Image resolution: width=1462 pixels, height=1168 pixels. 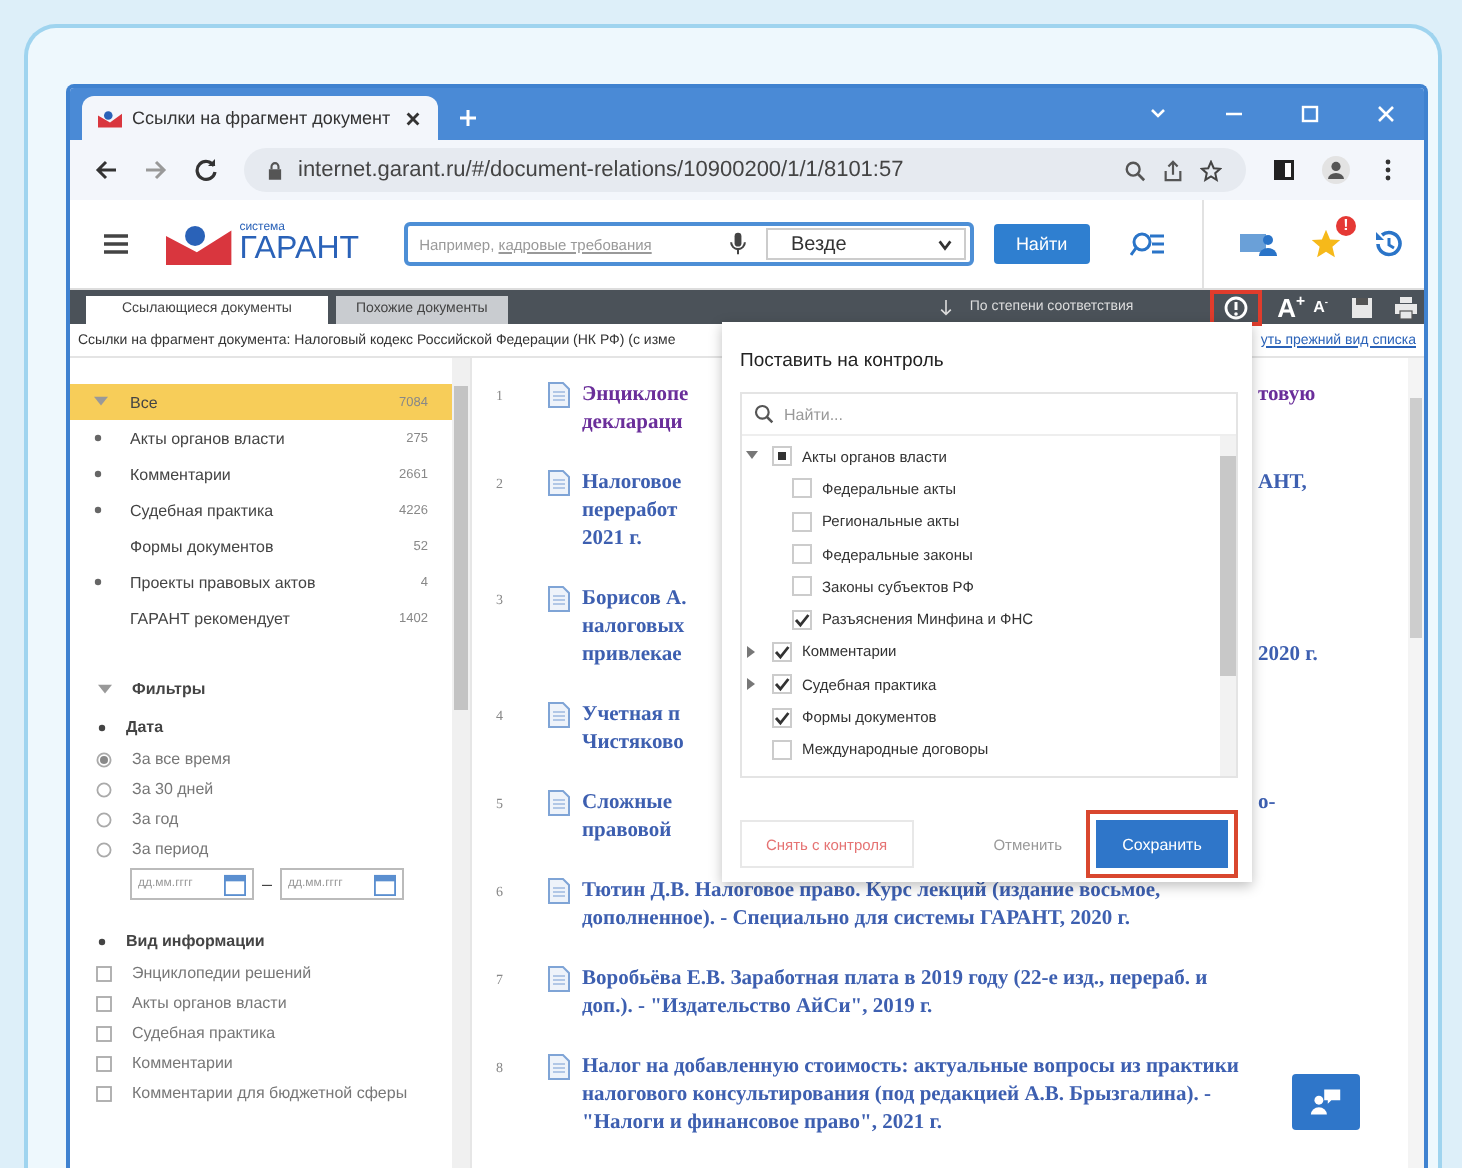 I want to click on checkbox-option: Энциклопедии решений, so click(x=261, y=973).